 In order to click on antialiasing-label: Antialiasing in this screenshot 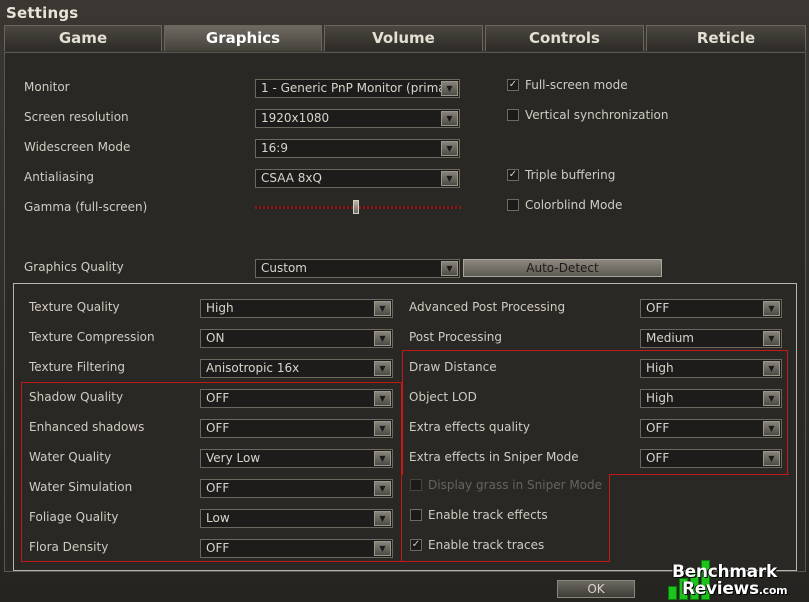, I will do `click(59, 177)`.